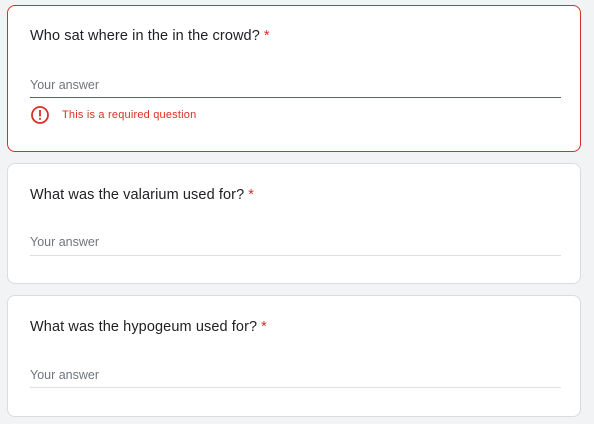 This screenshot has width=594, height=424. Describe the element at coordinates (144, 327) in the screenshot. I see `question-text: What was the hypogeum used for?` at that location.